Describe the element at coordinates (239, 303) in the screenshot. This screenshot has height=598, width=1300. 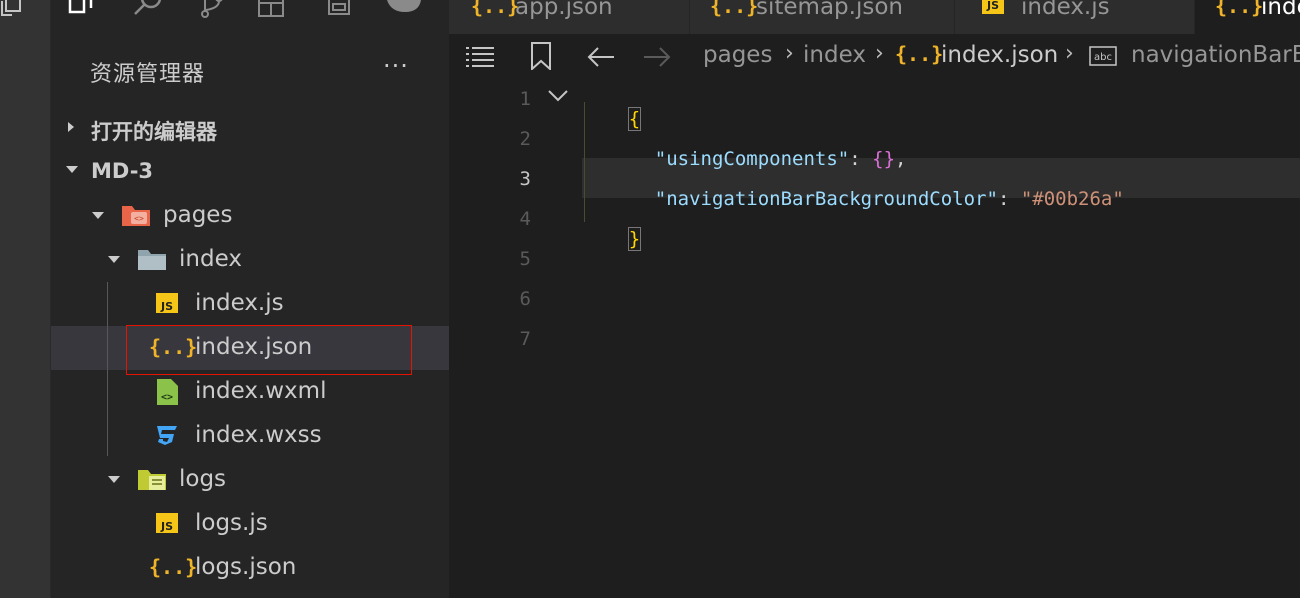
I see `tree-item-label: index.js` at that location.